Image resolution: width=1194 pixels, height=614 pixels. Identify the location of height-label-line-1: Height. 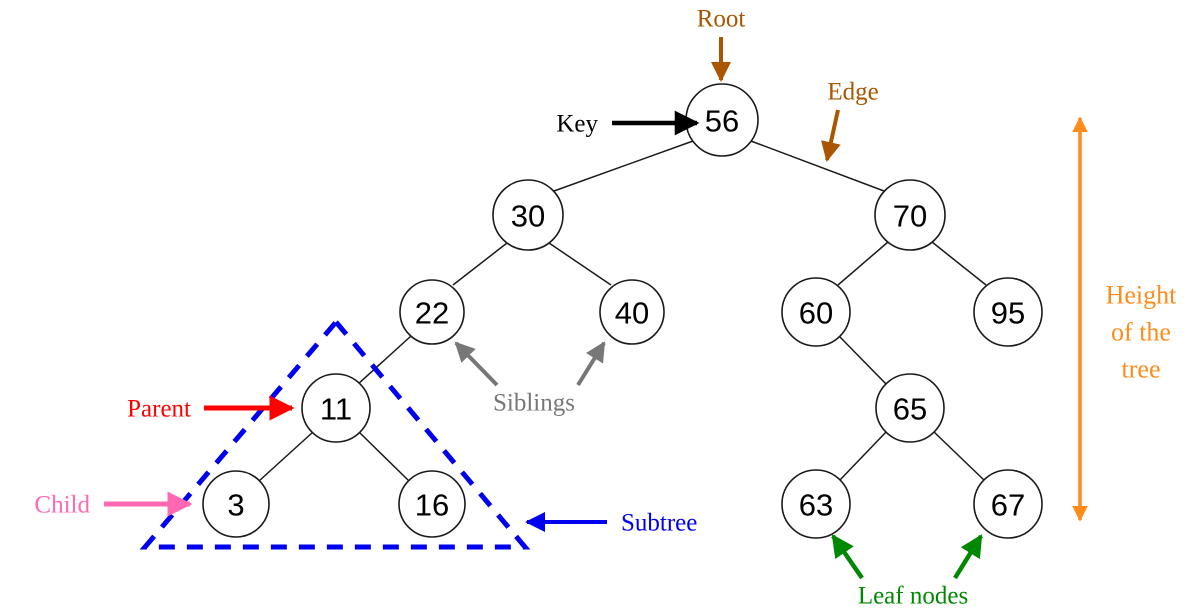
(1142, 295).